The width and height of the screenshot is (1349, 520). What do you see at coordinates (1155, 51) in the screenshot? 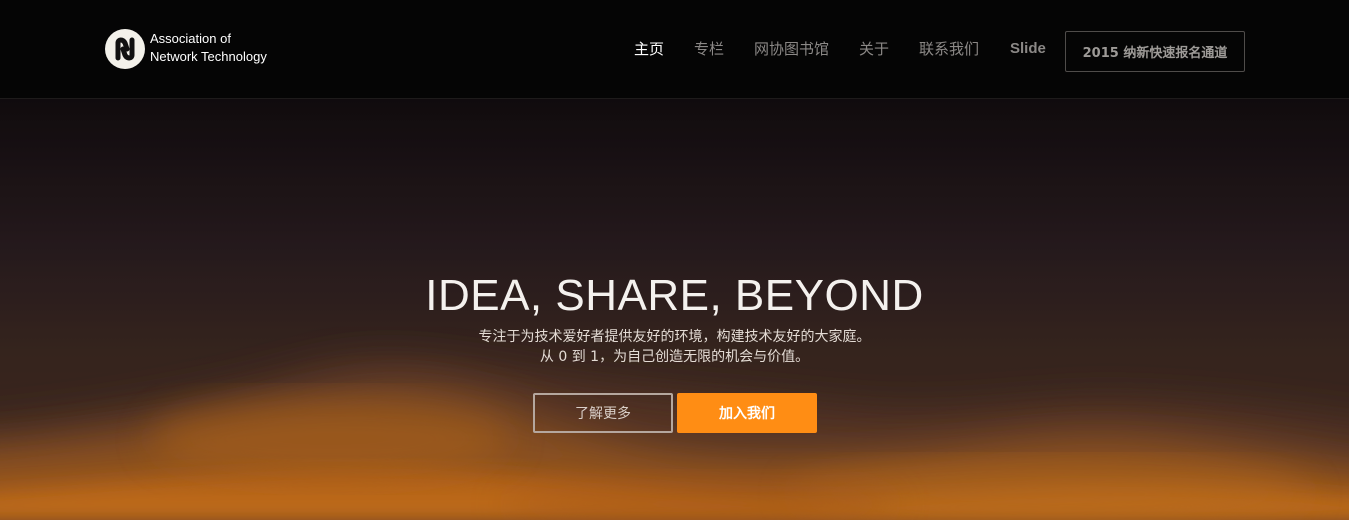
I see `quick-signup-button: 2015 纳新快速报名通道` at bounding box center [1155, 51].